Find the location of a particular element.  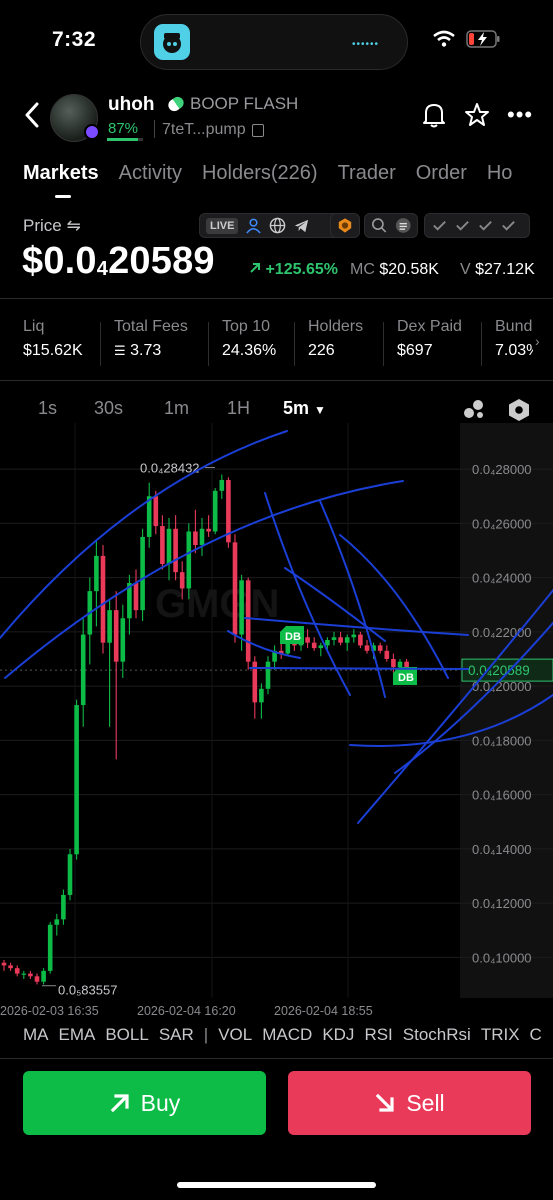

x-tick-label: 2026-02-04 16:20 is located at coordinates (186, 1011).